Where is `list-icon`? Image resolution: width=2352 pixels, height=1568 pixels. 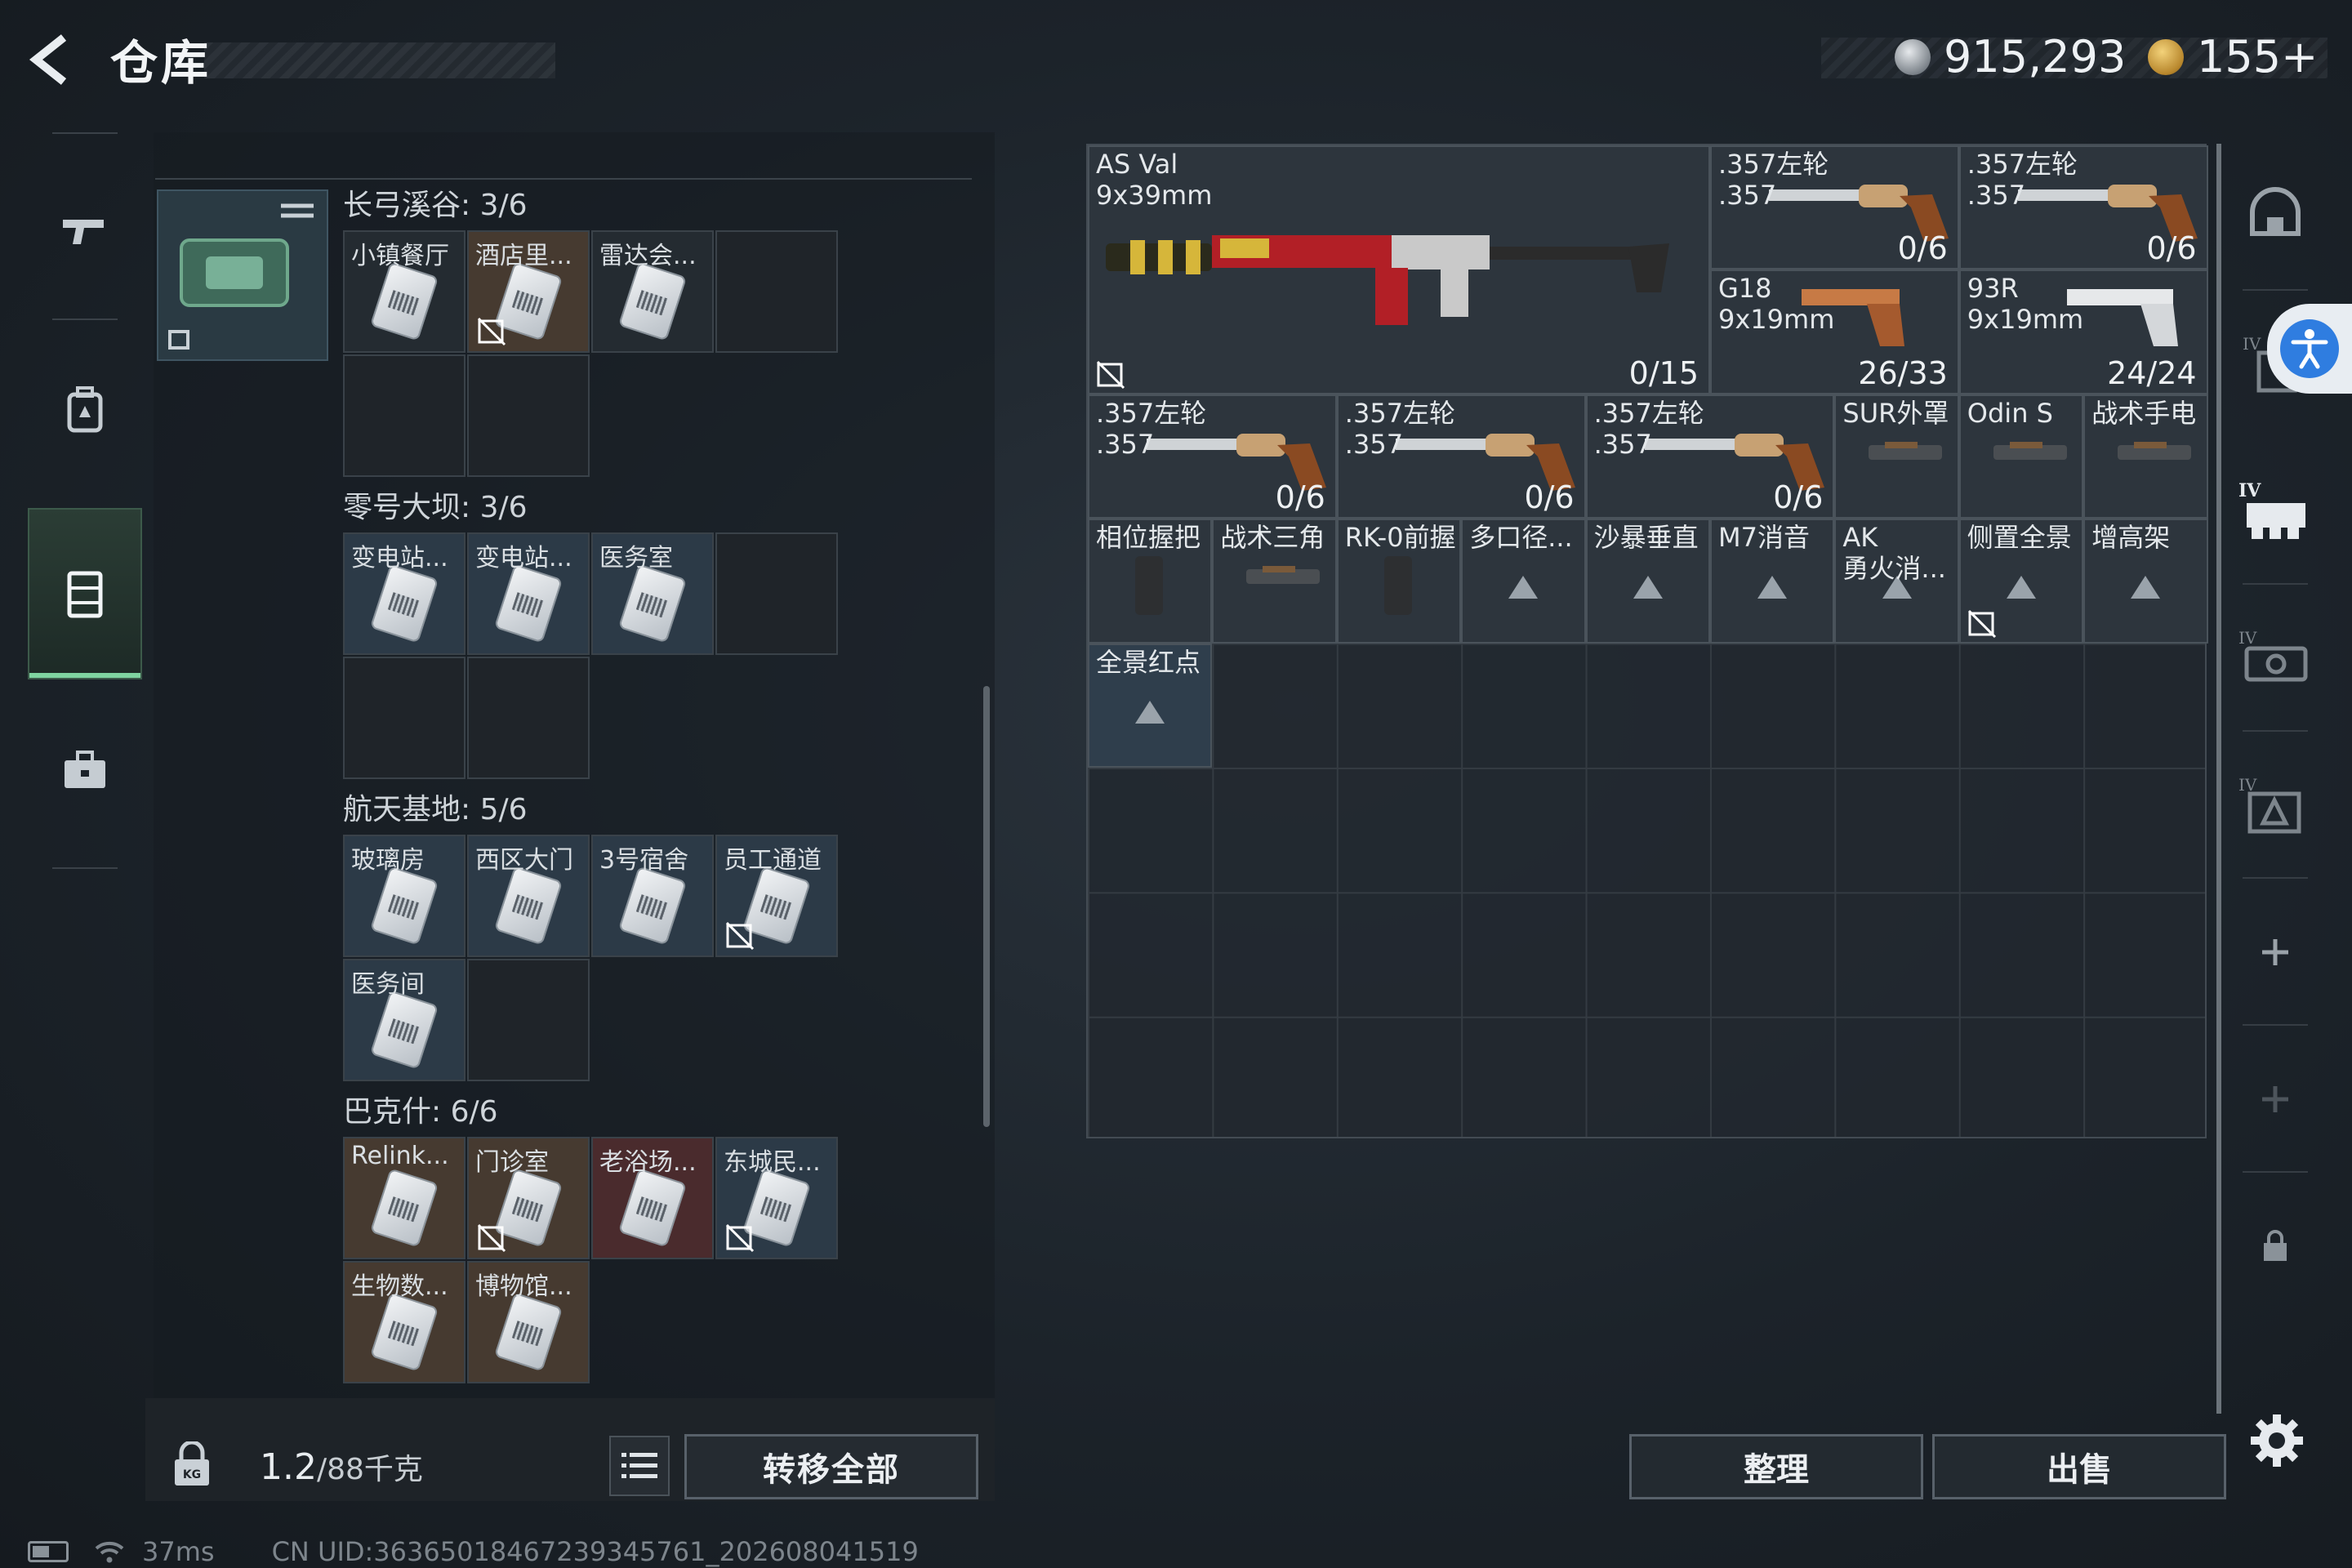
list-icon is located at coordinates (639, 1465).